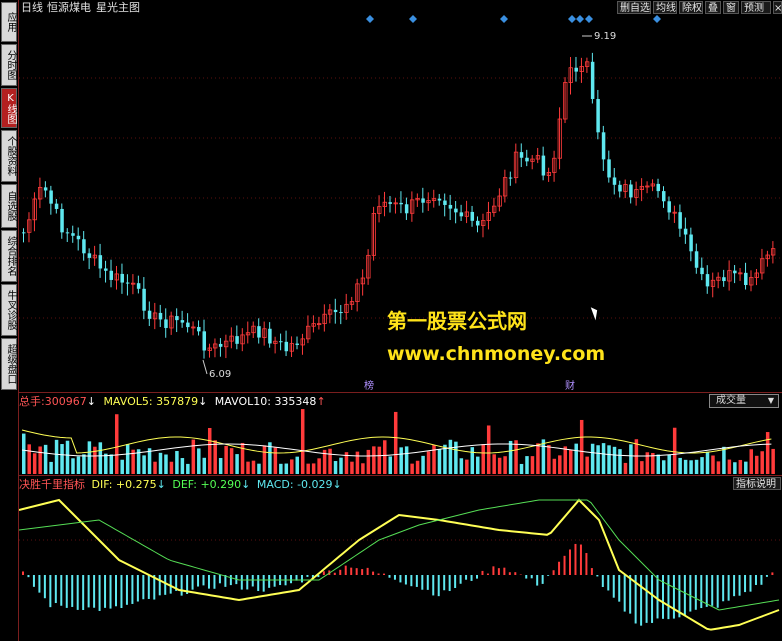 The image size is (782, 641). Describe the element at coordinates (321, 401) in the screenshot. I see `mavol10-arrow: ↑` at that location.